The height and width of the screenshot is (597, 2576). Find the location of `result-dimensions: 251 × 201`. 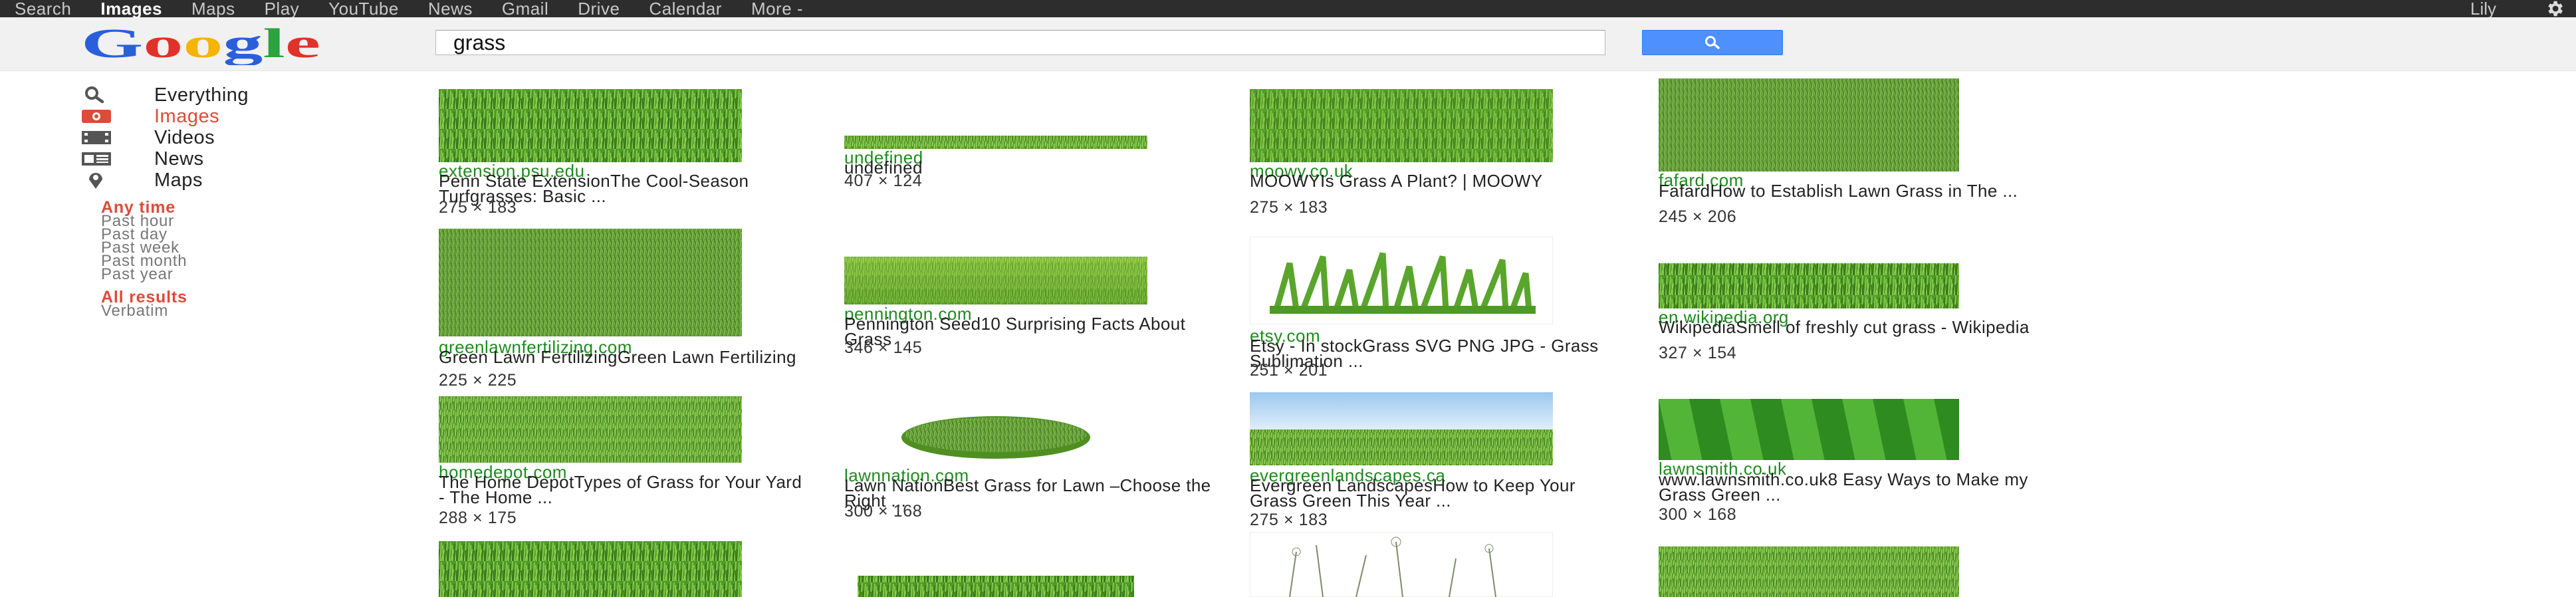

result-dimensions: 251 × 201 is located at coordinates (1289, 370).